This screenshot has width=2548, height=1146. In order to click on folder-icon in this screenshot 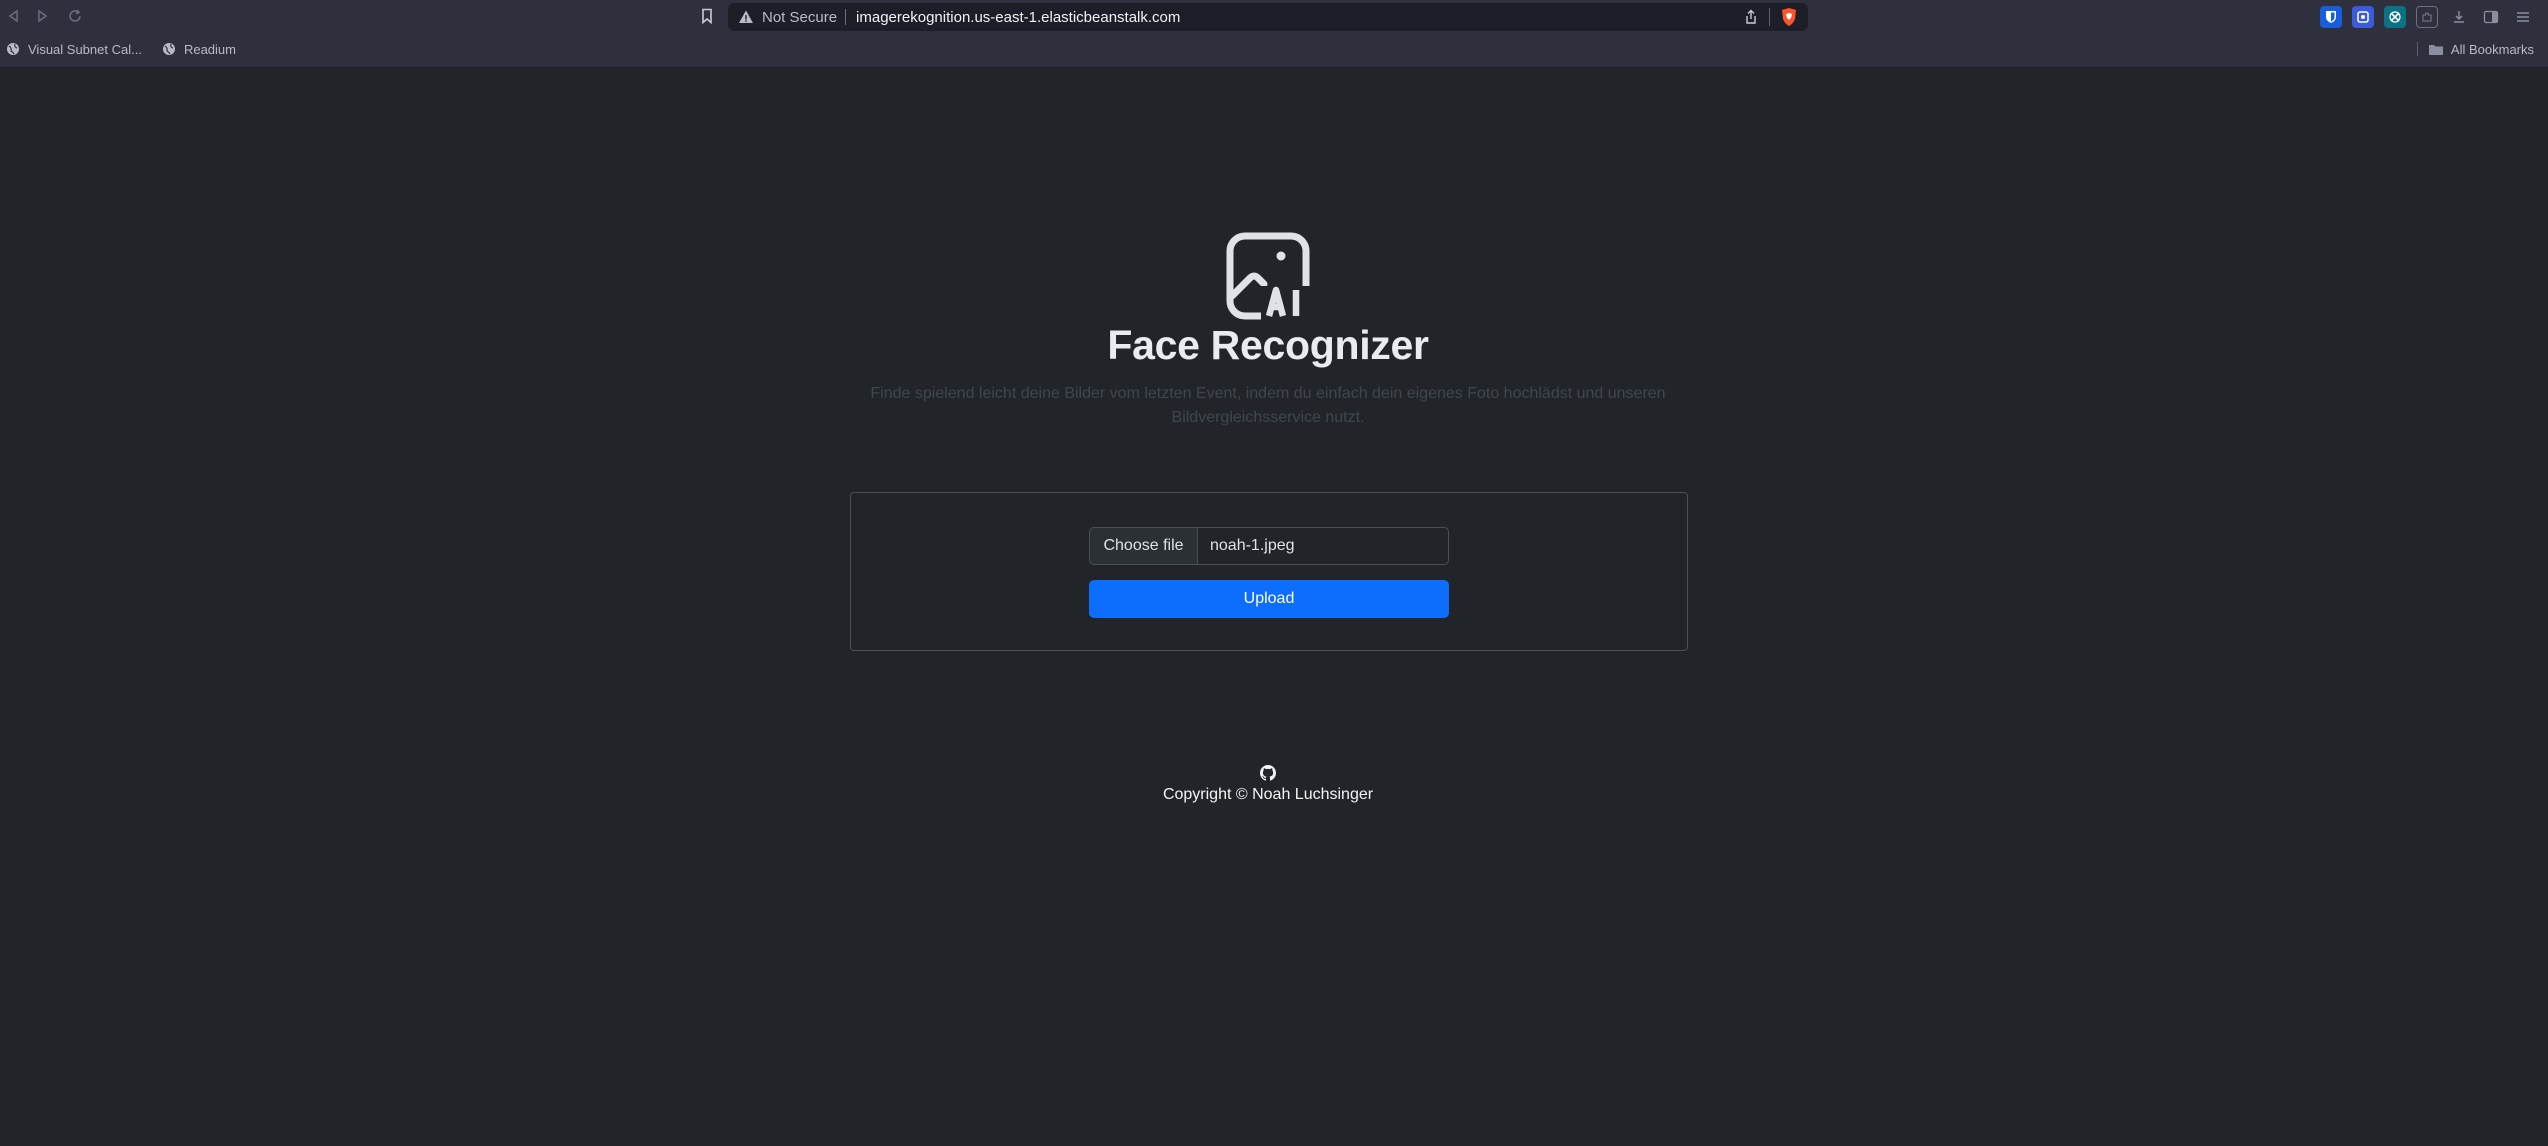, I will do `click(2435, 49)`.